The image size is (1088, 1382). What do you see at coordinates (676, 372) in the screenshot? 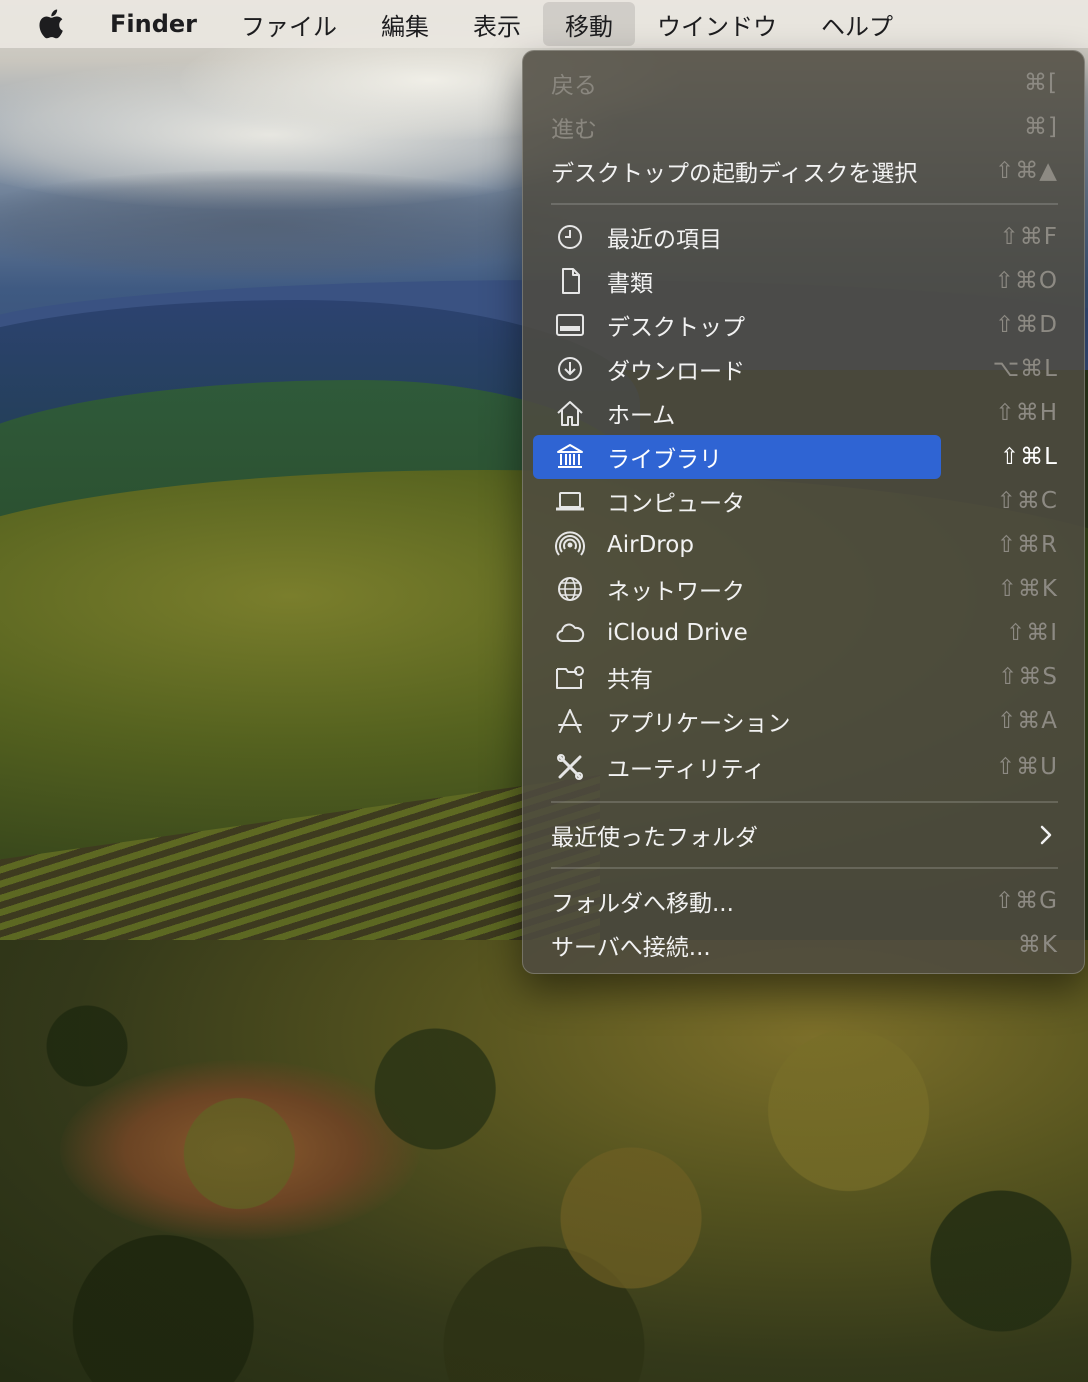
I see `menu-item-label: ダウンロード` at bounding box center [676, 372].